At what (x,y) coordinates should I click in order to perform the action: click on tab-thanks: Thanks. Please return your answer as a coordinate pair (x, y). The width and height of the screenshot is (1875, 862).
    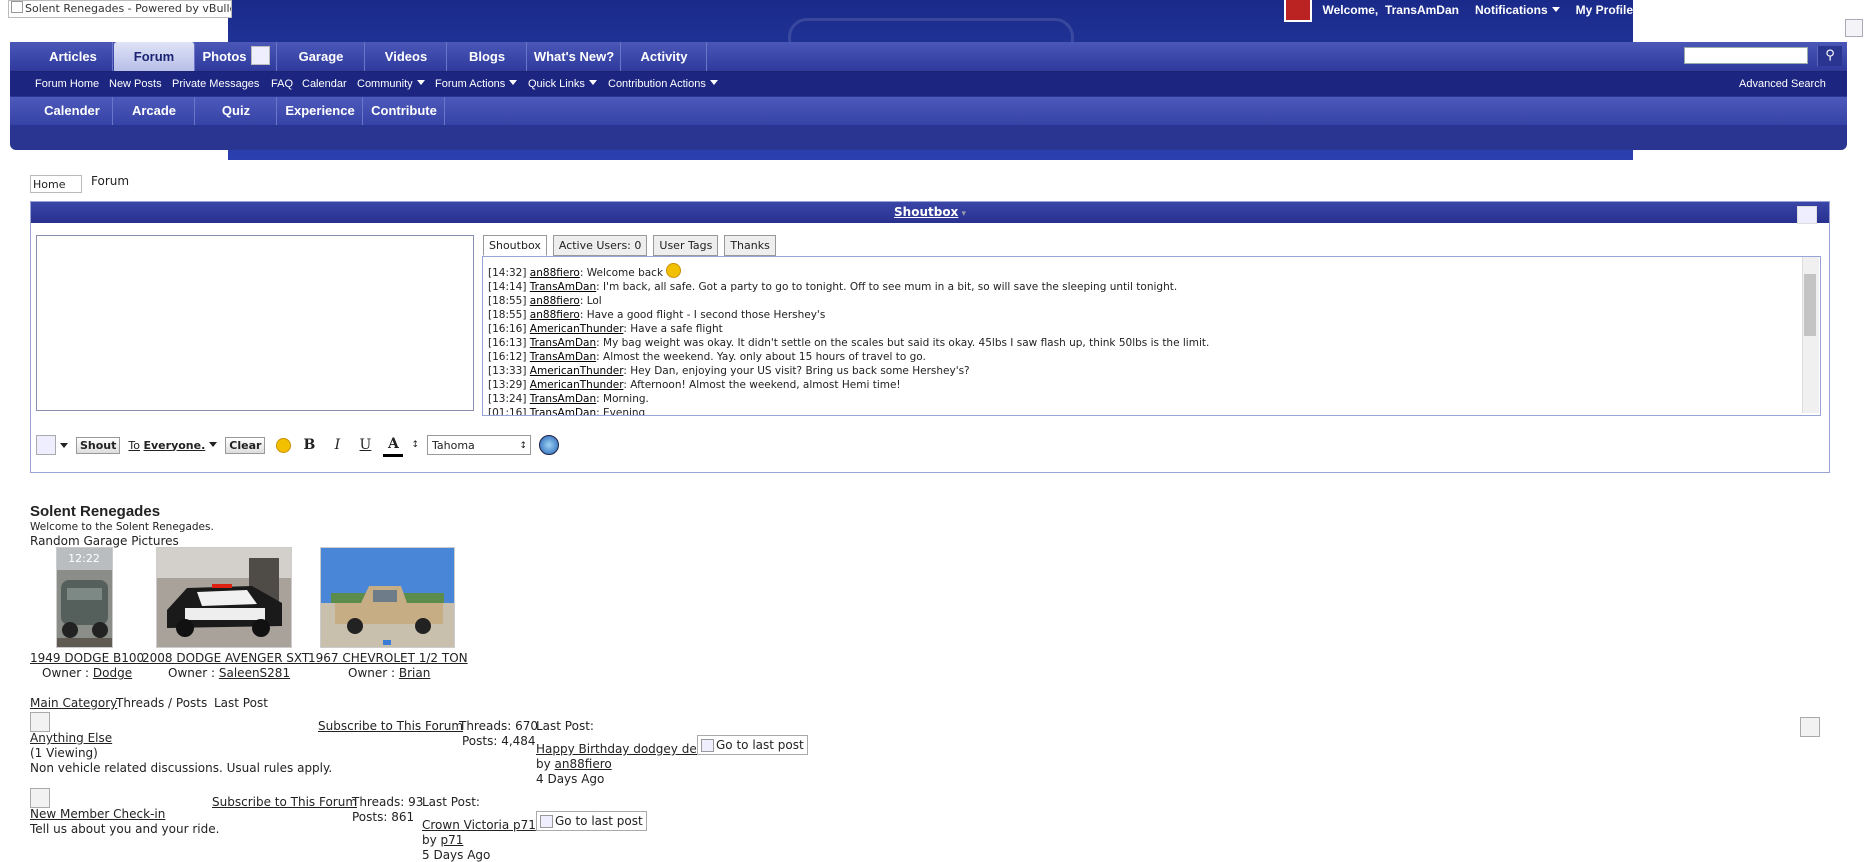
    Looking at the image, I should click on (750, 245).